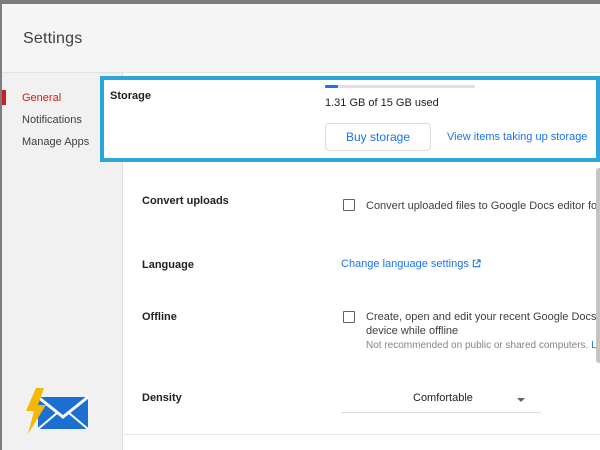 The height and width of the screenshot is (450, 600). Describe the element at coordinates (349, 205) in the screenshot. I see `convert-uploads-checkbox` at that location.